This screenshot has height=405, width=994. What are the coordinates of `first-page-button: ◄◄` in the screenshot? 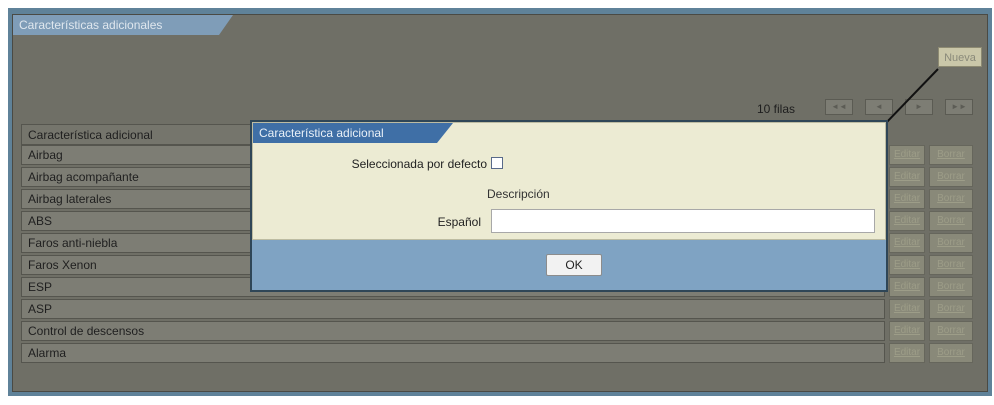 It's located at (839, 107).